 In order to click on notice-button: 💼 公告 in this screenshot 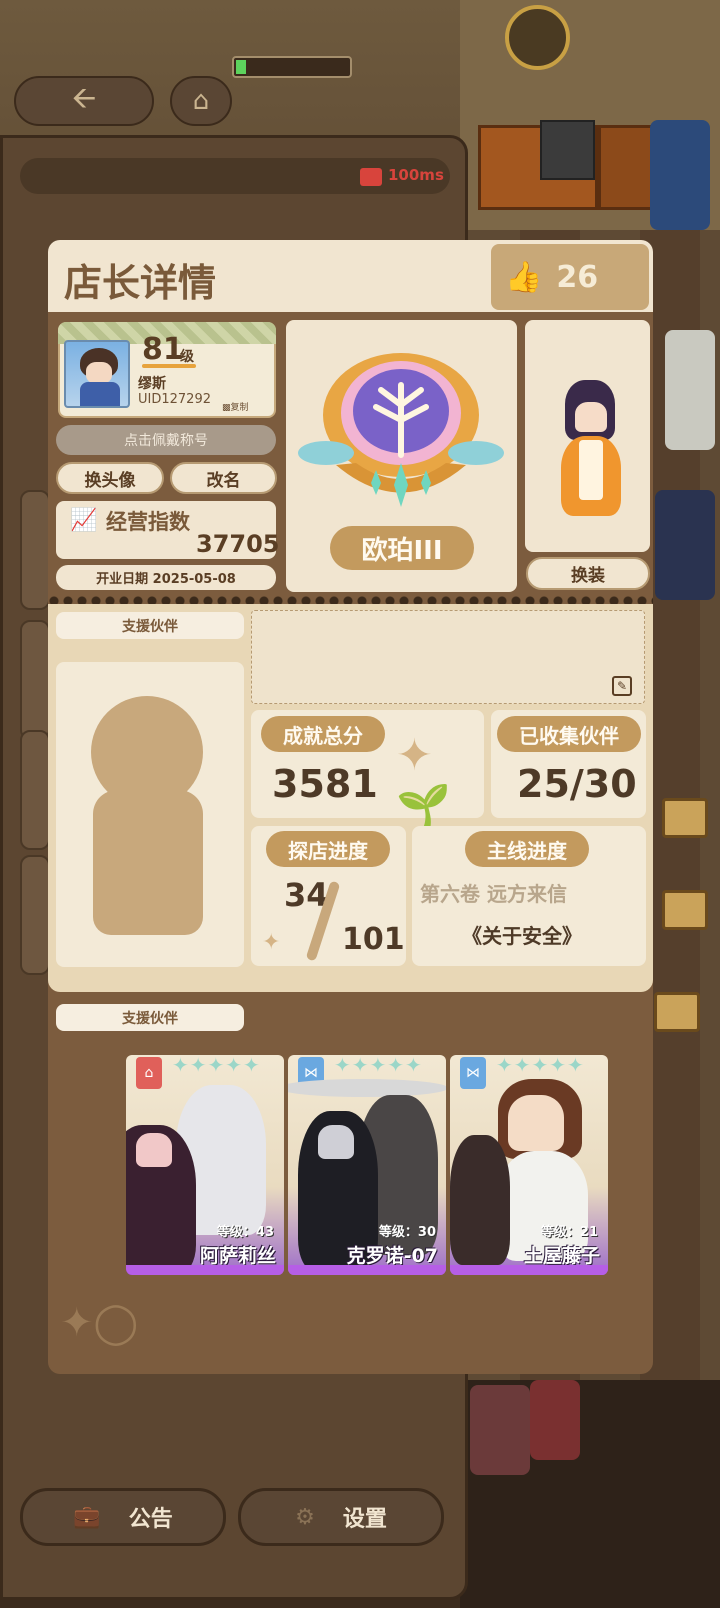, I will do `click(123, 1517)`.